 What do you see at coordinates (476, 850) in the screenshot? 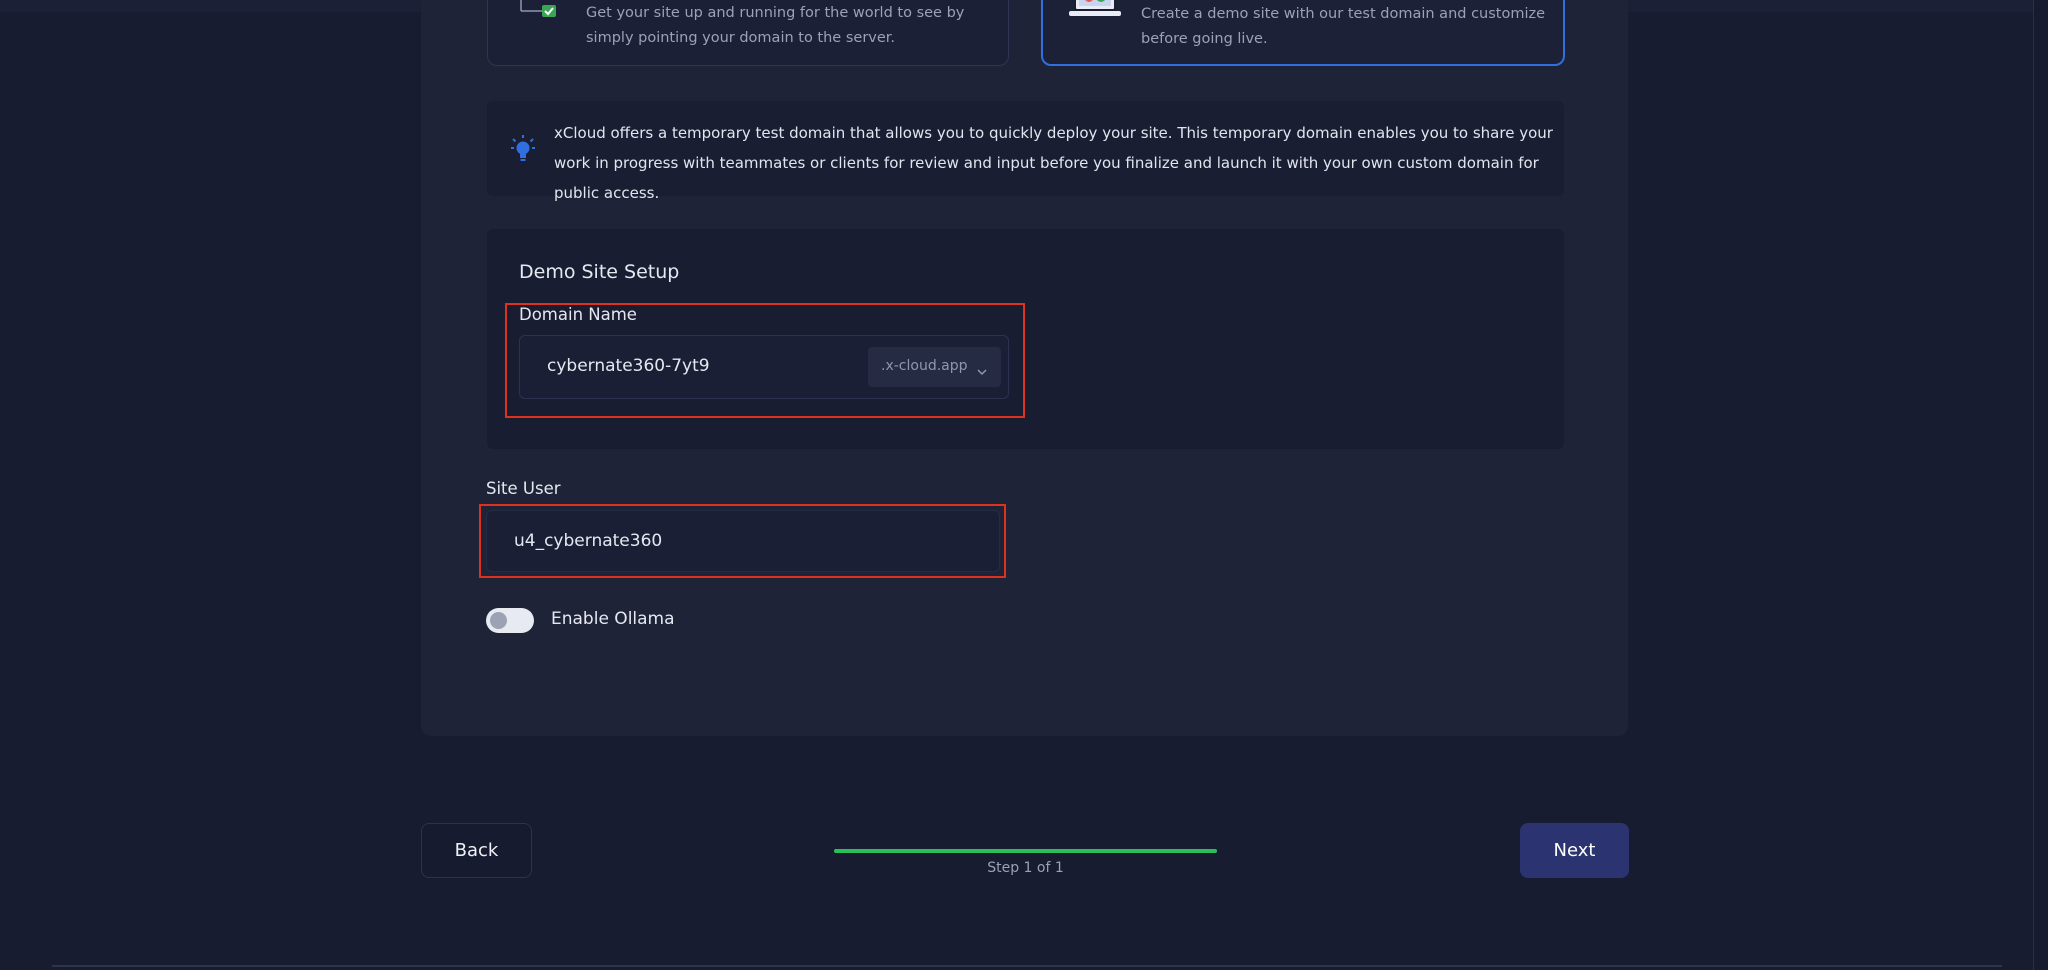
I see `back-button: Back` at bounding box center [476, 850].